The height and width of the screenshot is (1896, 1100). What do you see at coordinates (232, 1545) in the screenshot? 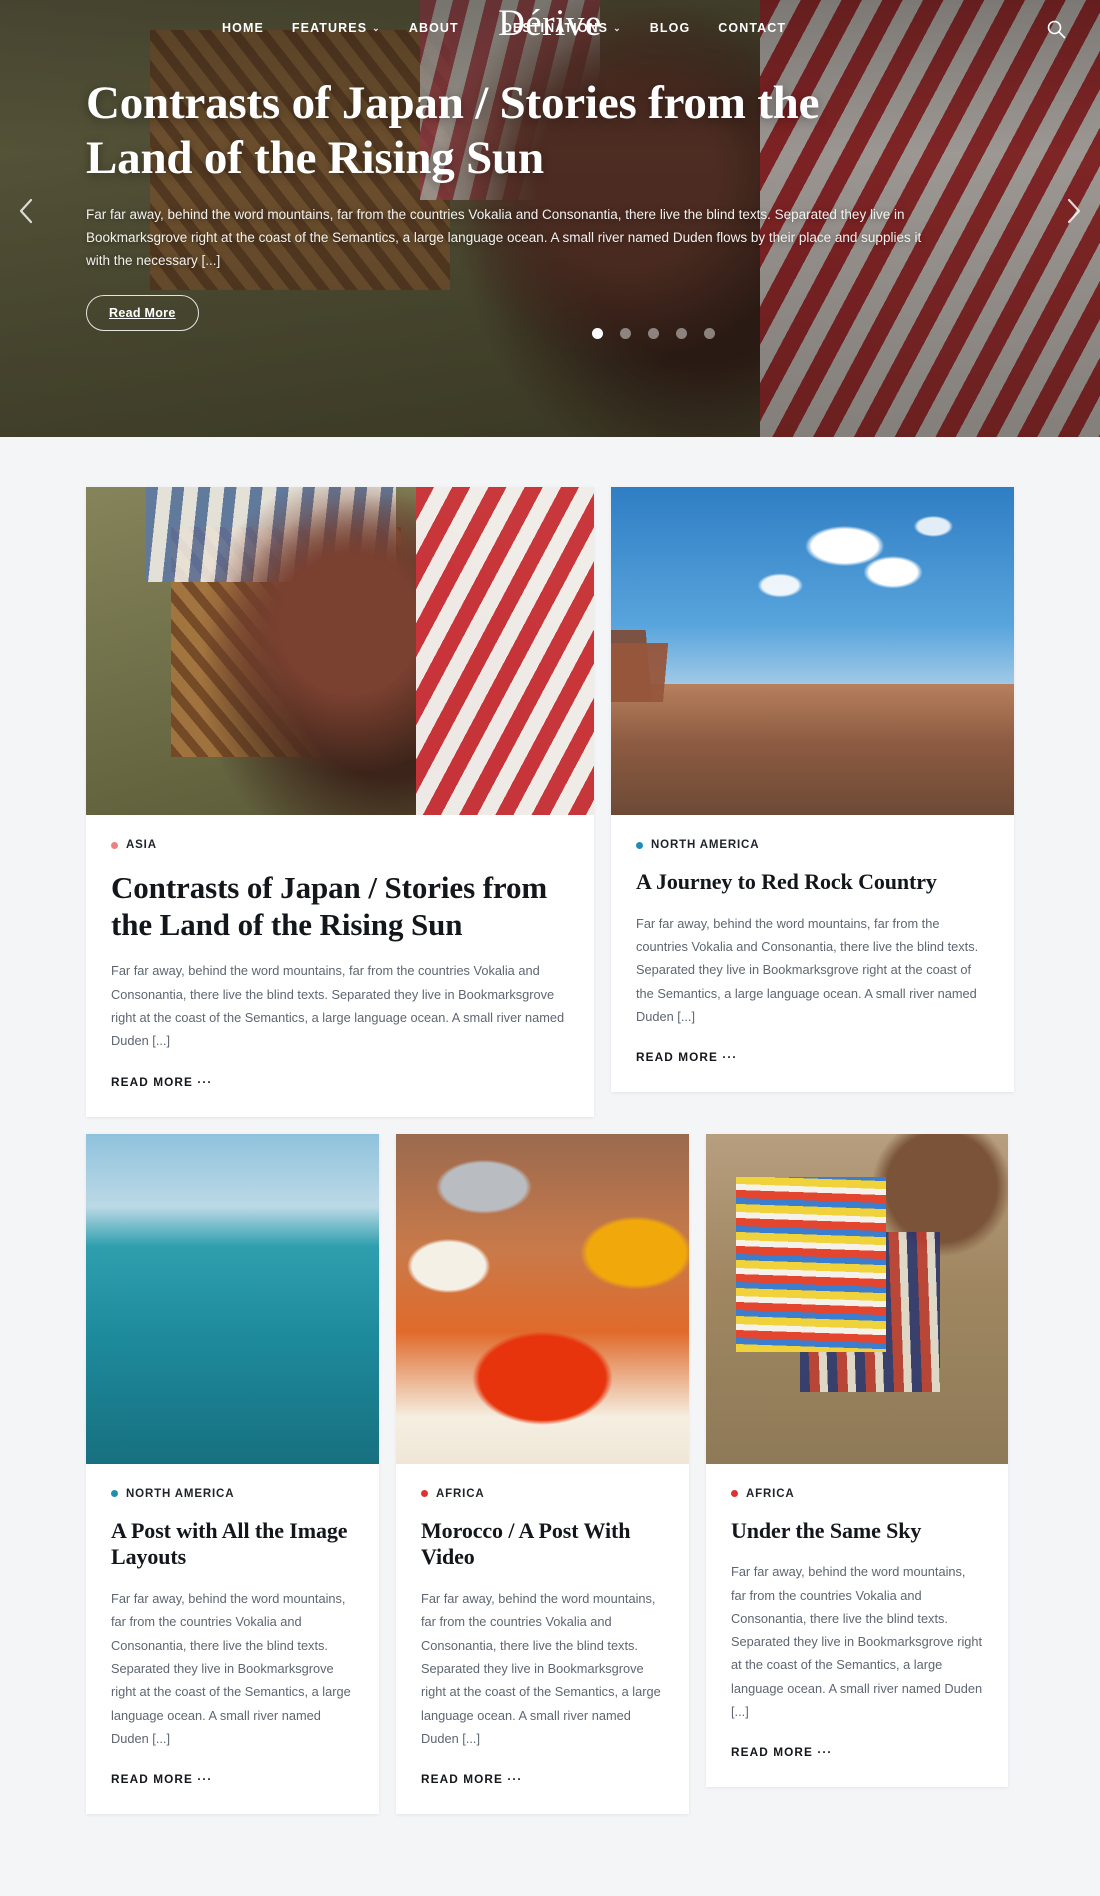
I see `post-title: A Post with All the Image Layouts` at bounding box center [232, 1545].